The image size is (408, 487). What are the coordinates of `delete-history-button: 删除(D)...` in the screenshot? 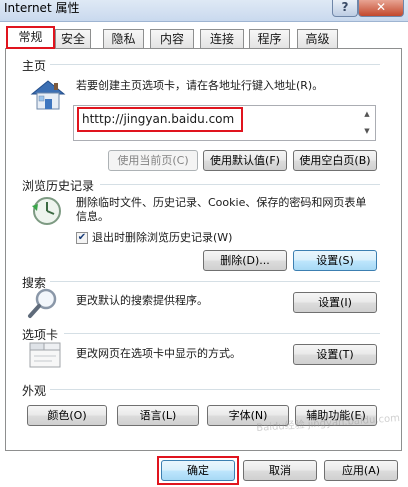 It's located at (245, 260).